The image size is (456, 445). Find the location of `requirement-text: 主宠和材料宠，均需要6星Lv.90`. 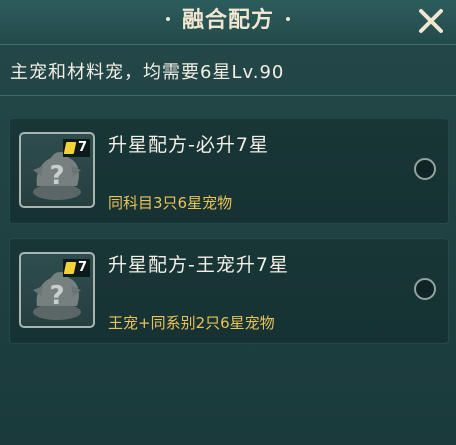

requirement-text: 主宠和材料宠，均需要6星Lv.90 is located at coordinates (147, 72).